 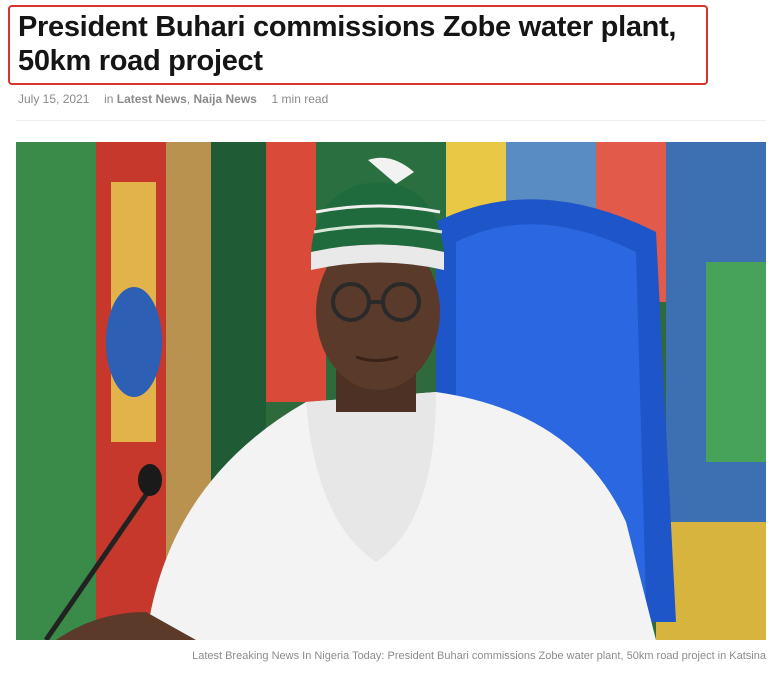 I want to click on category-link-latest-news: Latest News, so click(x=152, y=99).